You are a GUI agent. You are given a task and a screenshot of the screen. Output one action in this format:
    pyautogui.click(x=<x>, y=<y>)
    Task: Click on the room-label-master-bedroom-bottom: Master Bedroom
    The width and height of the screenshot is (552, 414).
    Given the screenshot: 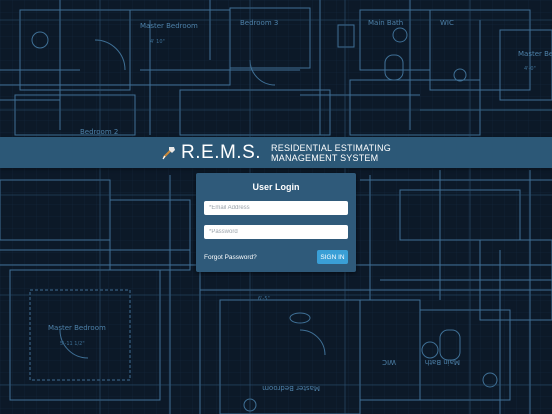 What is the action you would take?
    pyautogui.click(x=77, y=328)
    